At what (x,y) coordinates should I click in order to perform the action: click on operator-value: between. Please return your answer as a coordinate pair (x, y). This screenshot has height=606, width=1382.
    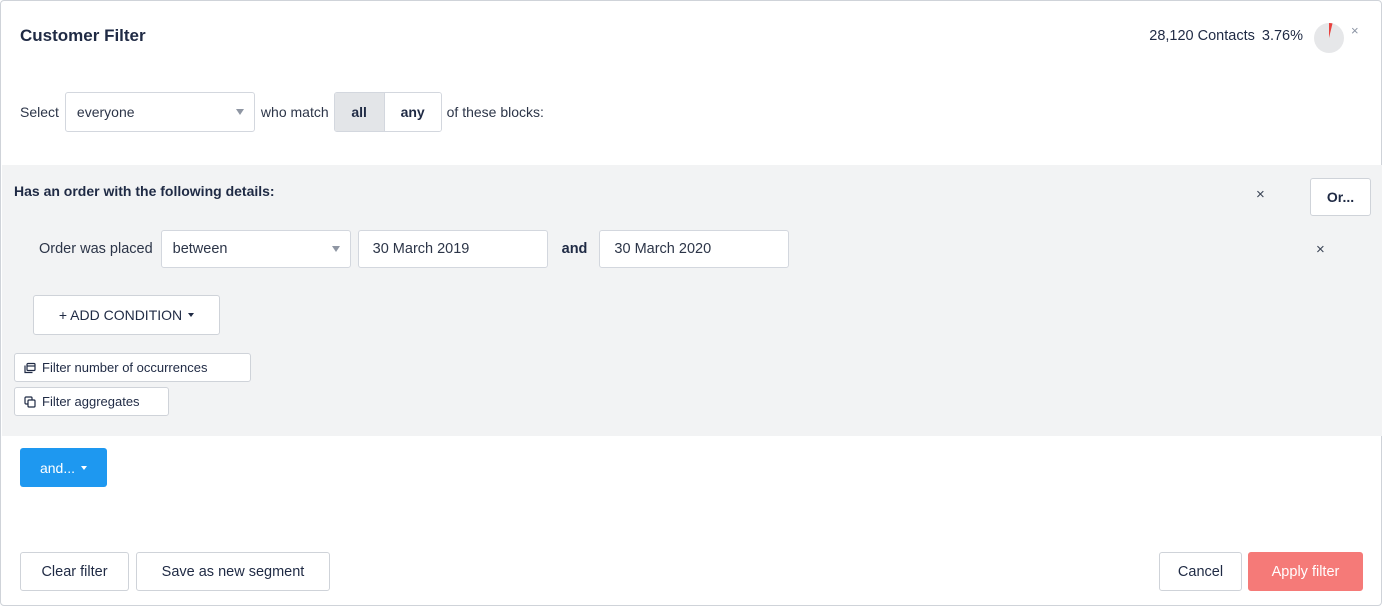
    Looking at the image, I should click on (200, 249).